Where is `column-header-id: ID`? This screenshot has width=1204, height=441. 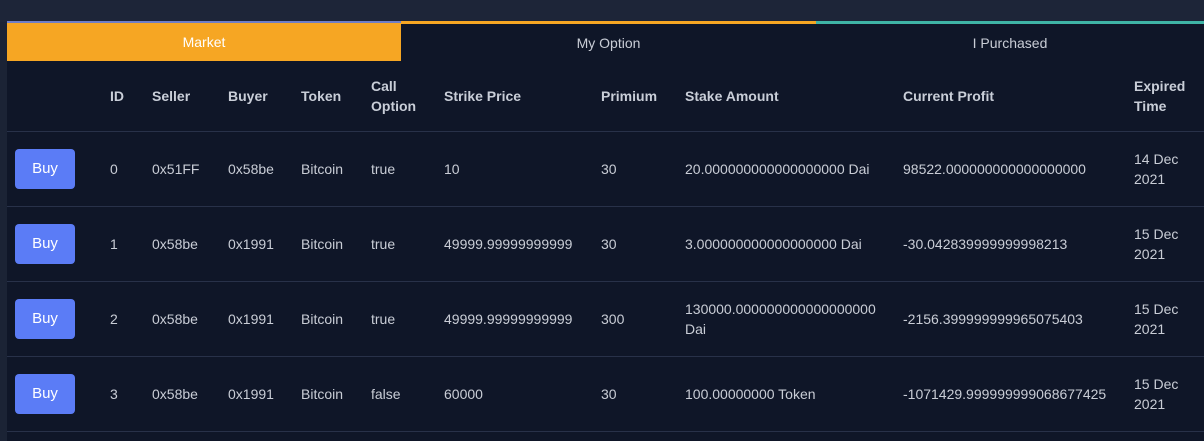
column-header-id: ID is located at coordinates (123, 96).